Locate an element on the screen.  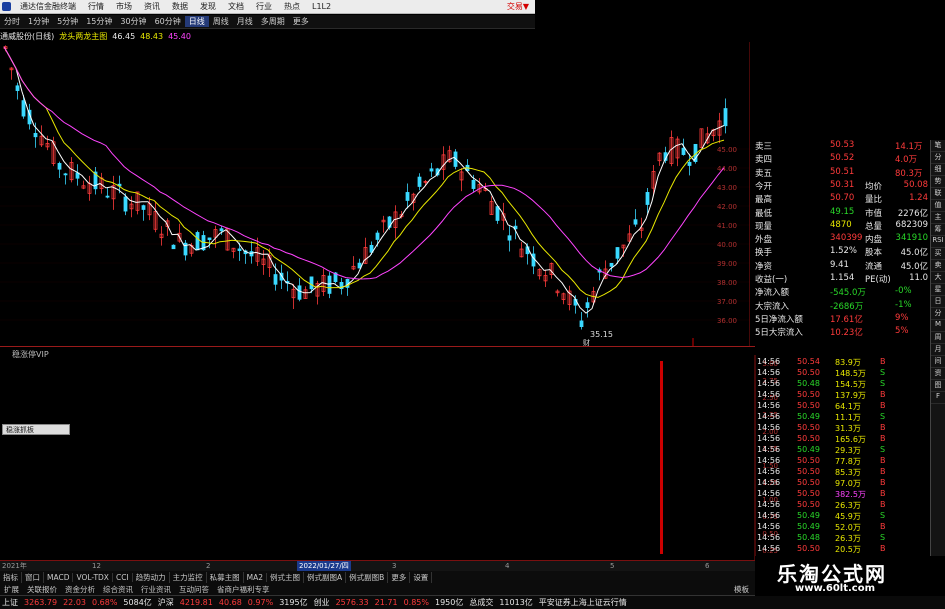
tab-industry-news: 行业资讯 is located at coordinates (156, 589).